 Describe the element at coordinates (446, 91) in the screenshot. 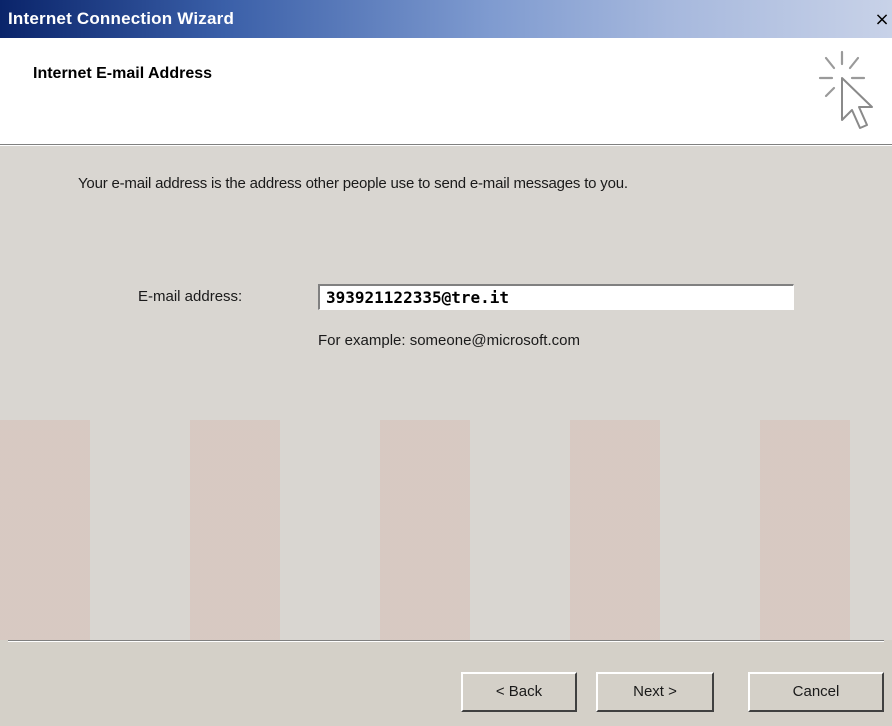

I see `wizard-header: Internet E-mail Address` at that location.